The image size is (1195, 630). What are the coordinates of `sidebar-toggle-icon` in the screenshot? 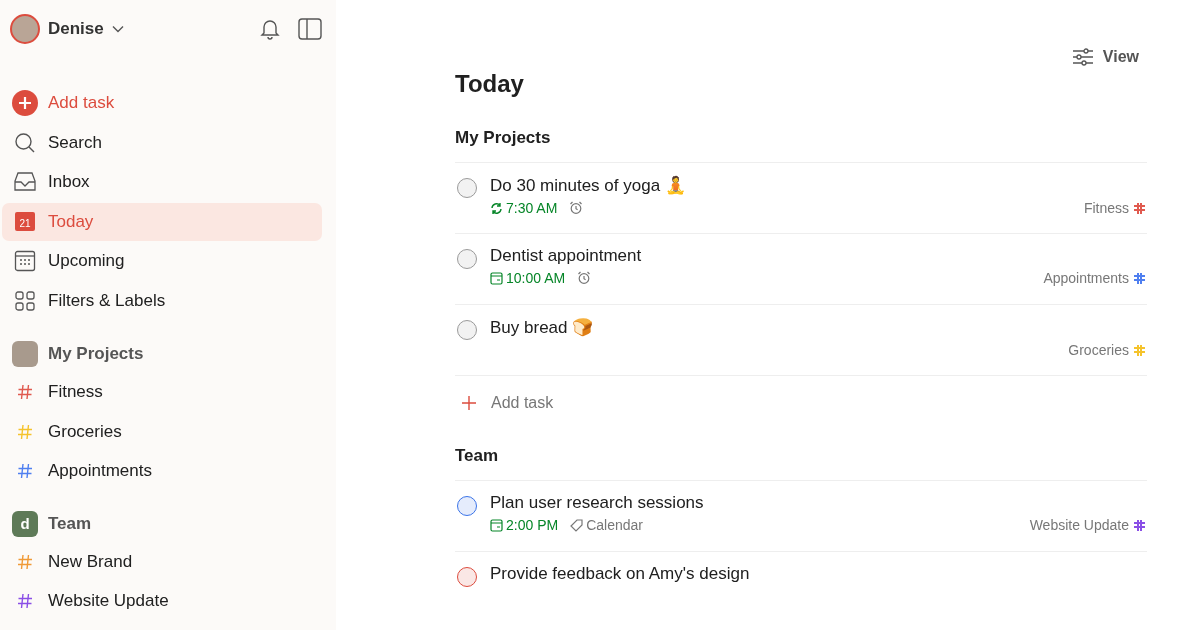 It's located at (310, 29).